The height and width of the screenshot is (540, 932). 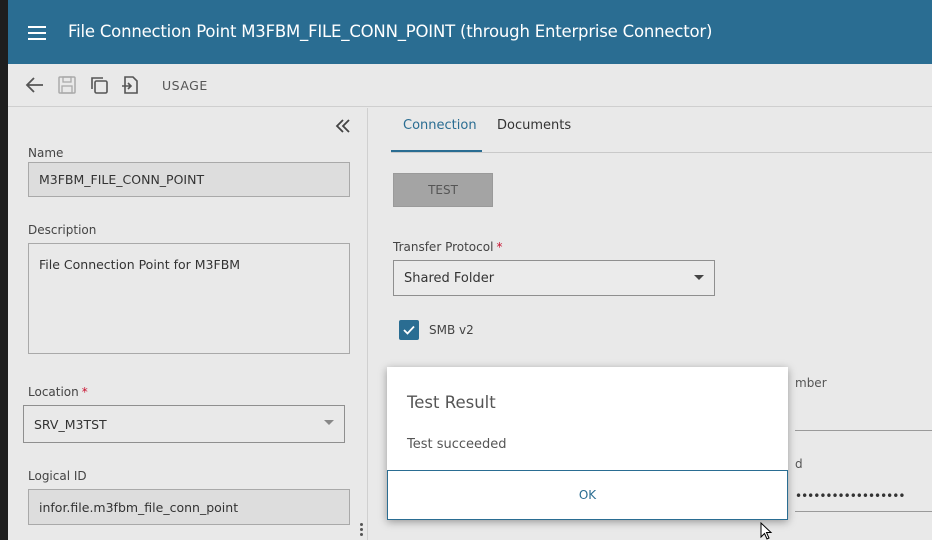 I want to click on partial-password-label: d, so click(x=799, y=464).